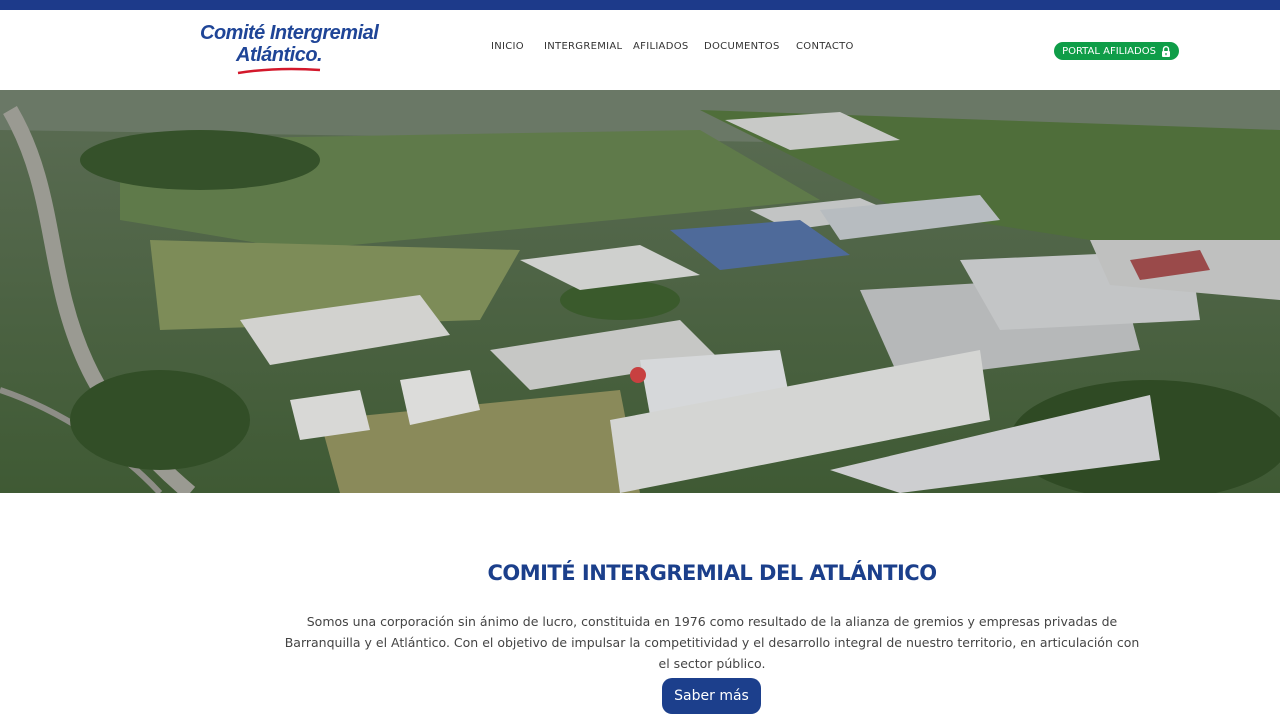  Describe the element at coordinates (711, 696) in the screenshot. I see `saber-mas-button: Saber más` at that location.